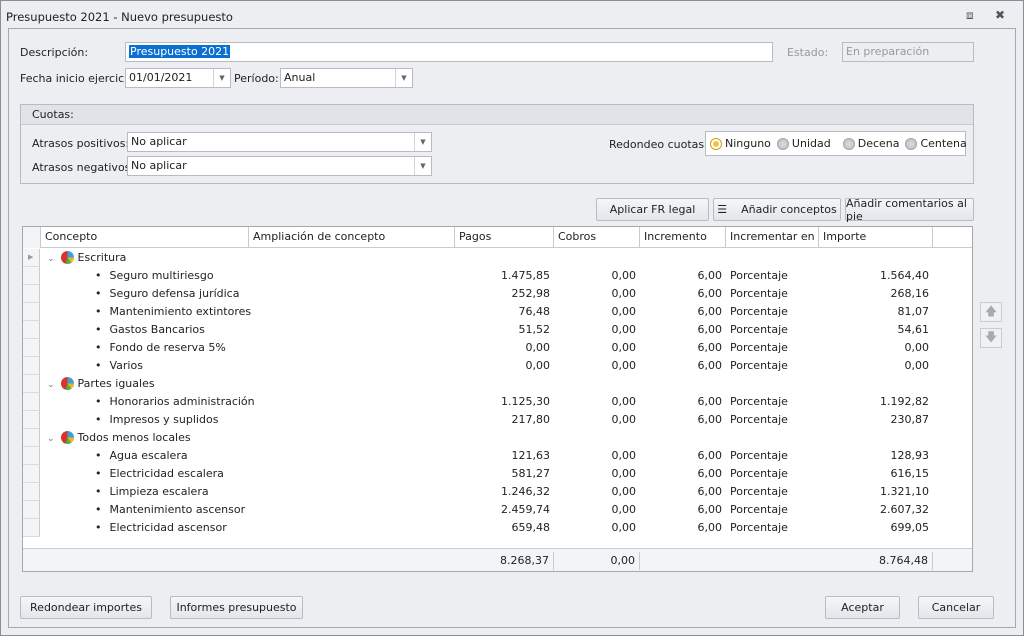  Describe the element at coordinates (497, 366) in the screenshot. I see `table-row: • Varios 0,00 0,00 6,00 Porcentaje 0,00` at that location.